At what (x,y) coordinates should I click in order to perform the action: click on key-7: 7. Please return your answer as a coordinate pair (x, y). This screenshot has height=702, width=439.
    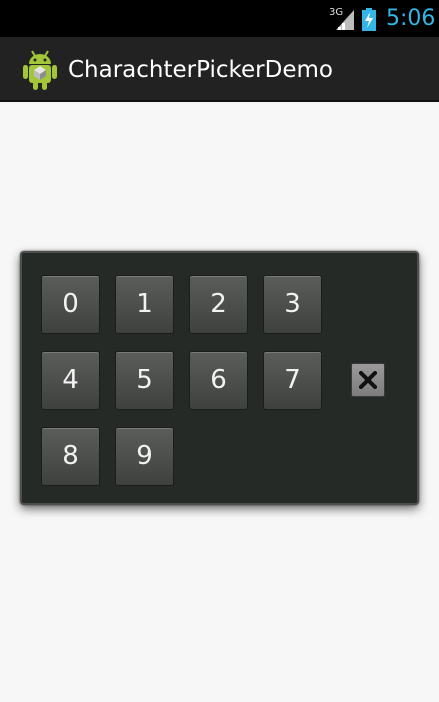
    Looking at the image, I should click on (292, 380).